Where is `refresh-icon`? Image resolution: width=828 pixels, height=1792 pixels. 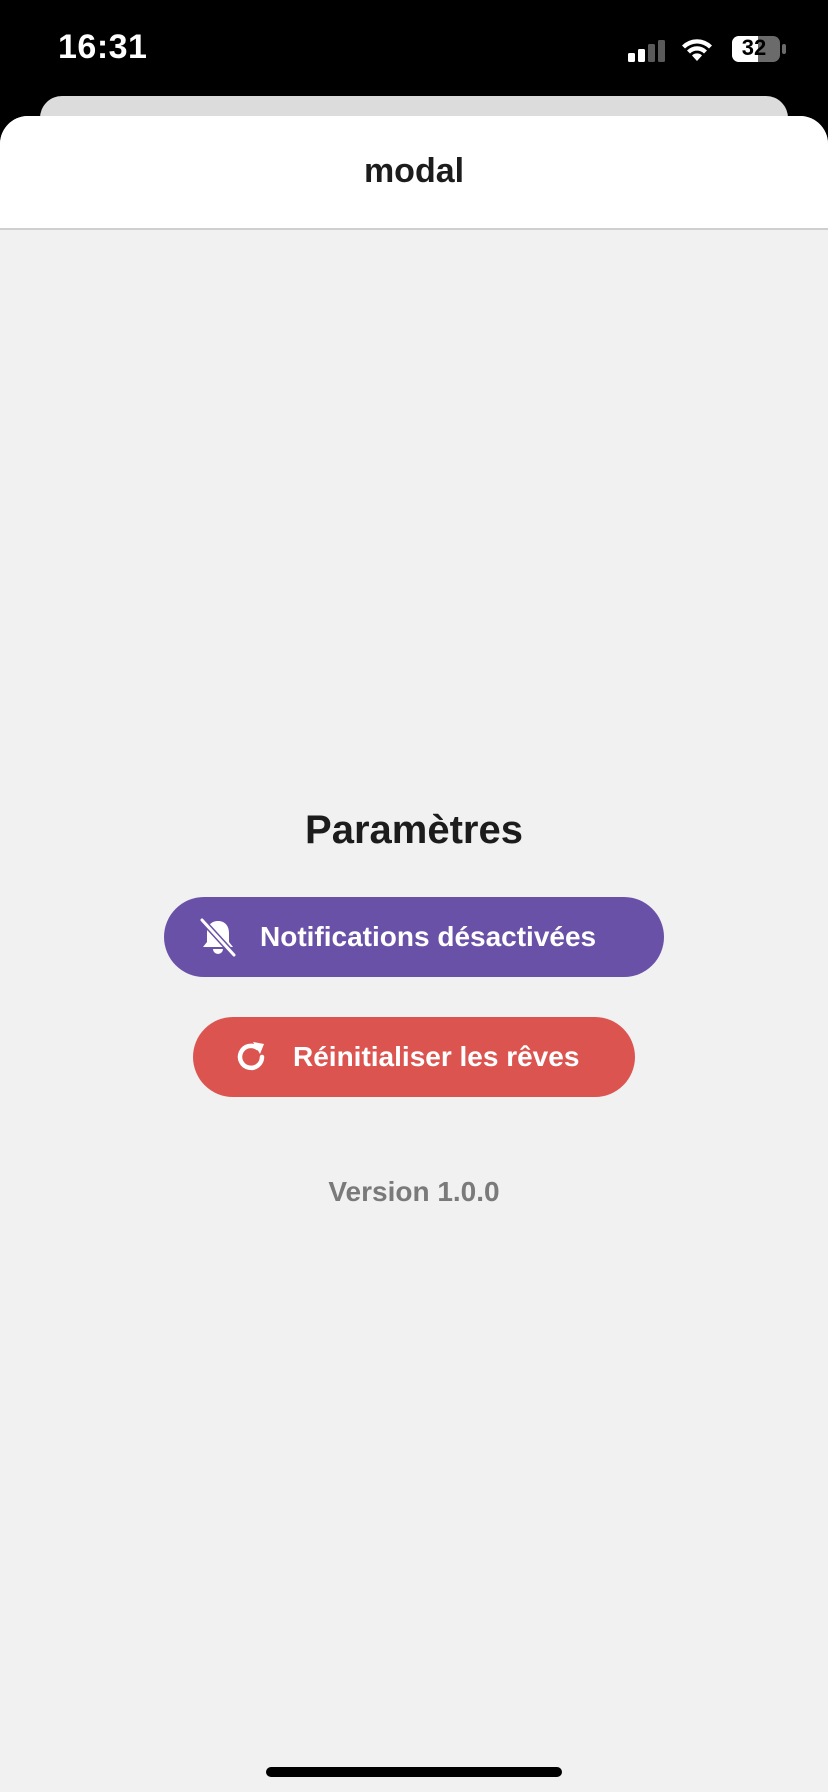
refresh-icon is located at coordinates (251, 1057).